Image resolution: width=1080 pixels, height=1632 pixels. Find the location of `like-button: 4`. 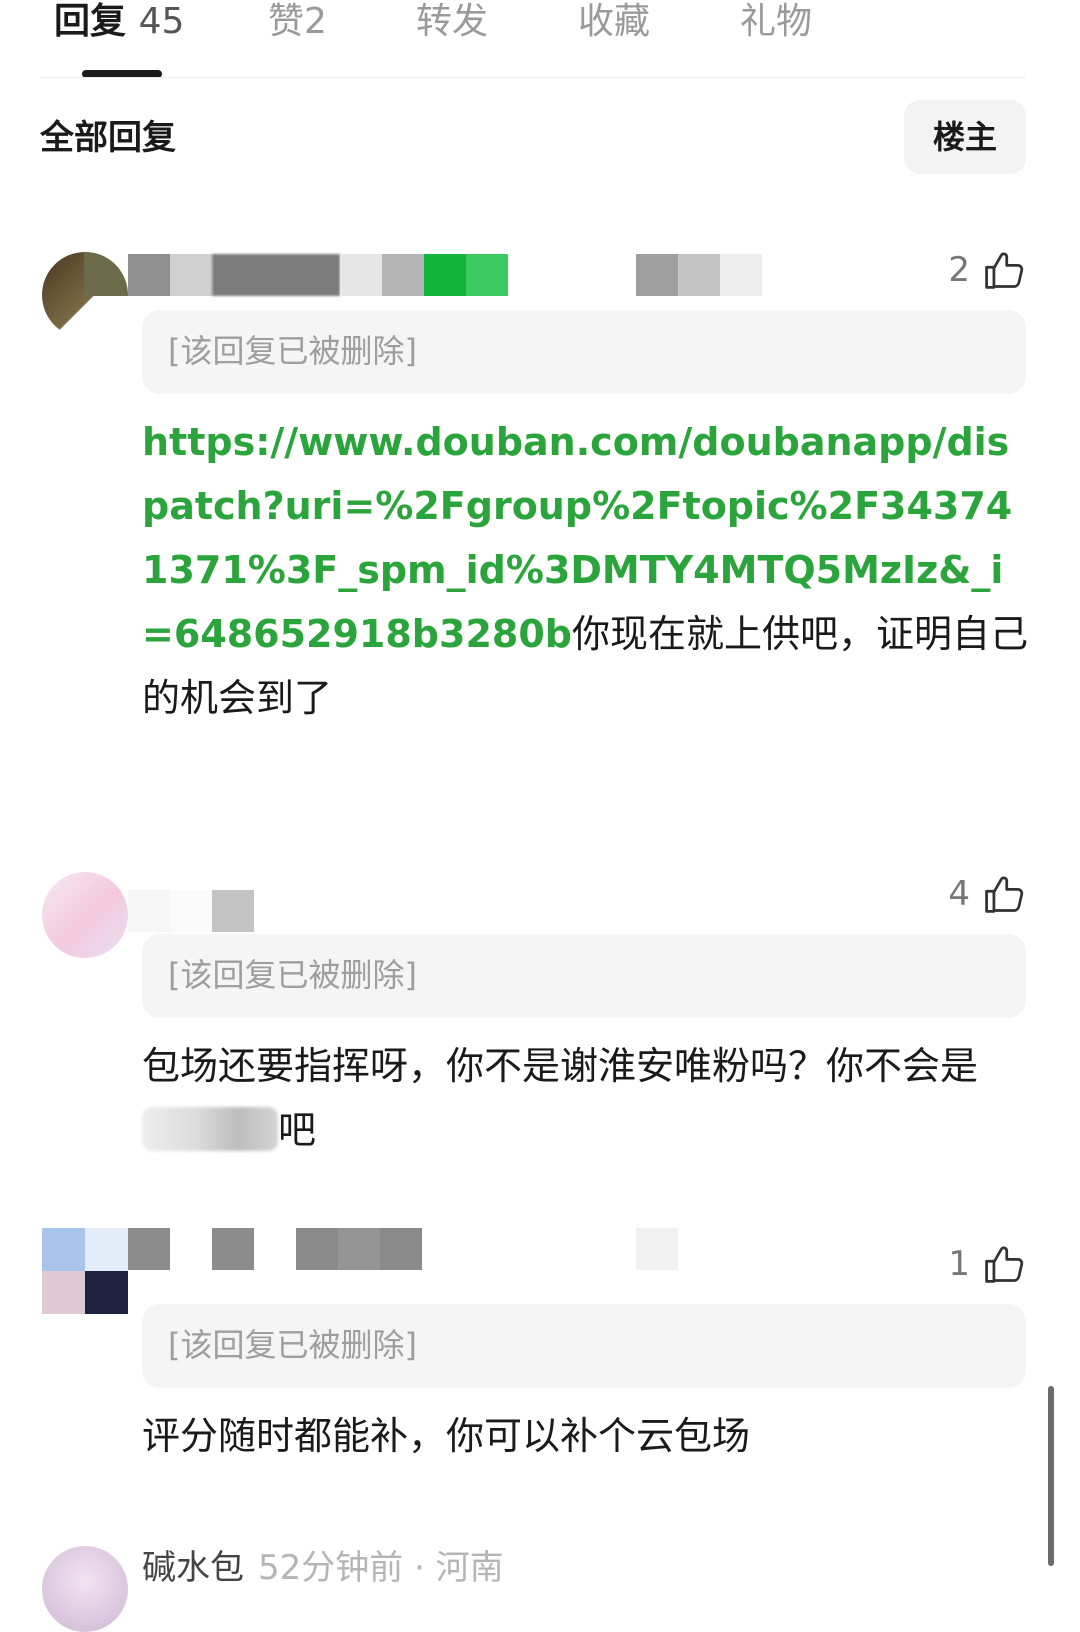

like-button: 4 is located at coordinates (987, 894).